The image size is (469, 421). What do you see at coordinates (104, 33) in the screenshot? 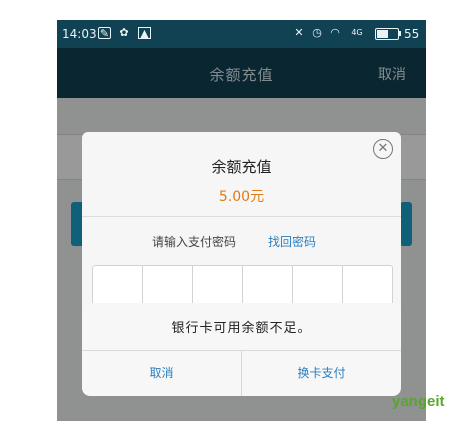
I see `notification-icon: ✎` at bounding box center [104, 33].